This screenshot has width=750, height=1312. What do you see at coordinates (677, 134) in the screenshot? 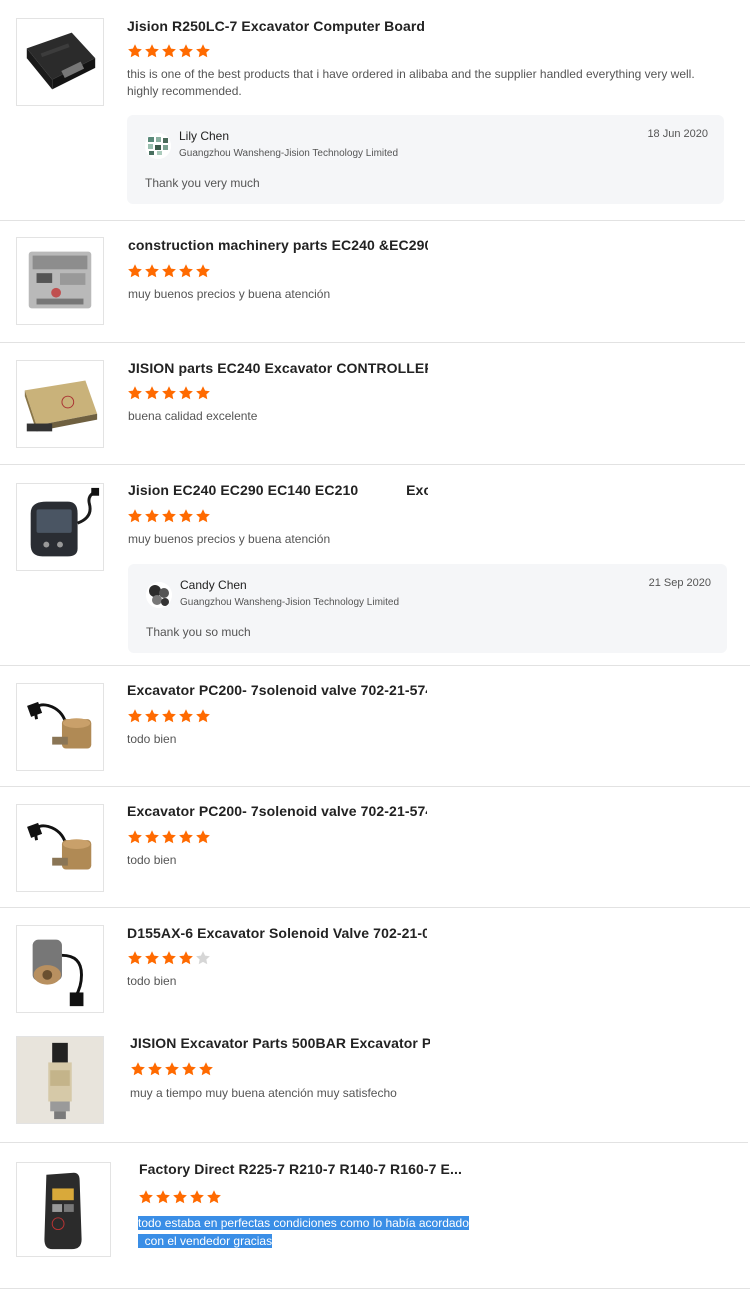
I see `reply-date: 18 Jun 2020` at bounding box center [677, 134].